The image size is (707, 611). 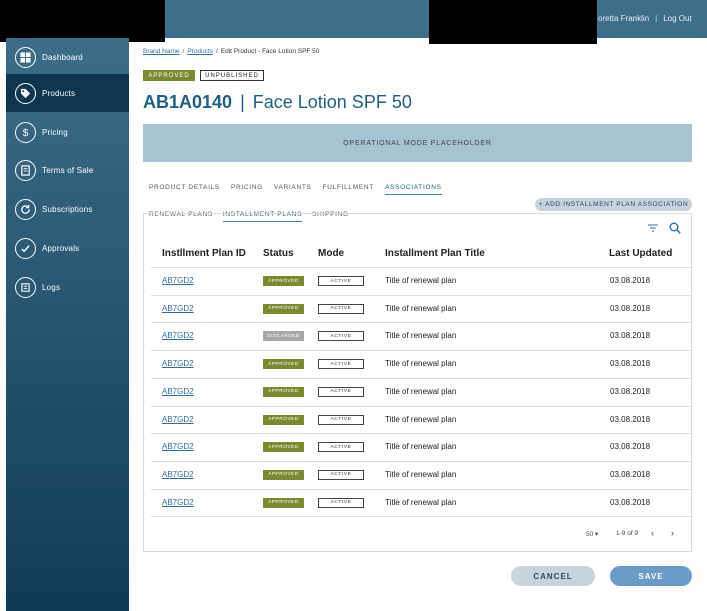 What do you see at coordinates (597, 534) in the screenshot?
I see `chevron-down-icon: ▾` at bounding box center [597, 534].